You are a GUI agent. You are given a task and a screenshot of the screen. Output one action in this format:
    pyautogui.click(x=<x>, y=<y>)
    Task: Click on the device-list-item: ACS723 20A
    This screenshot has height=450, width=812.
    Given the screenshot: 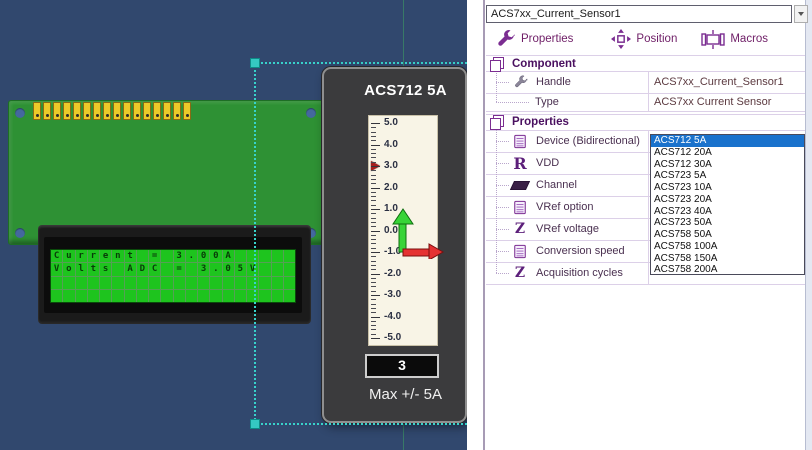 What is the action you would take?
    pyautogui.click(x=727, y=200)
    